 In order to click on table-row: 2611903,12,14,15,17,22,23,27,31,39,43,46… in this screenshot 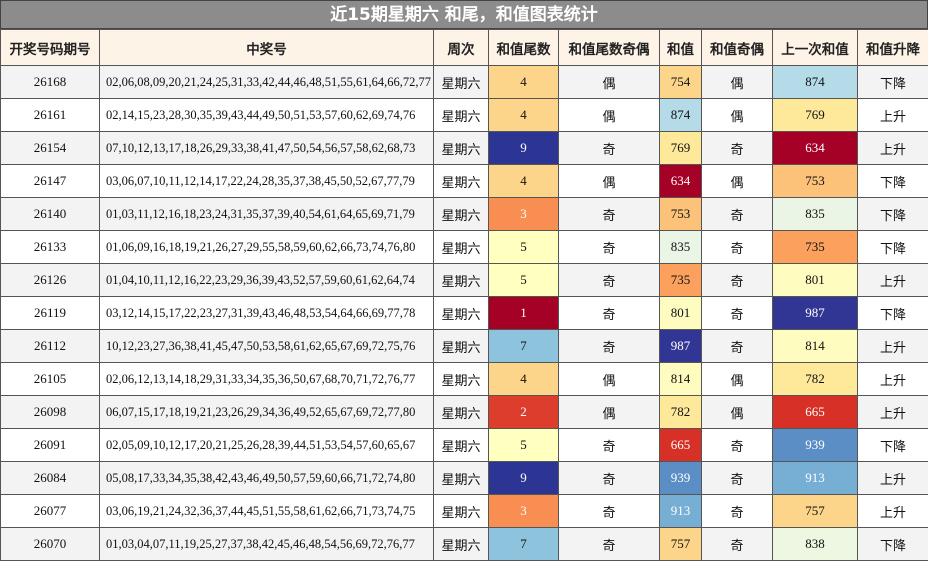, I will do `click(464, 313)`.